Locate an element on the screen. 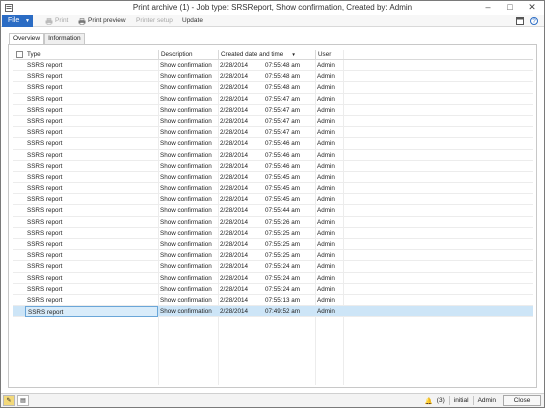  column-header-description: Description is located at coordinates (188, 55).